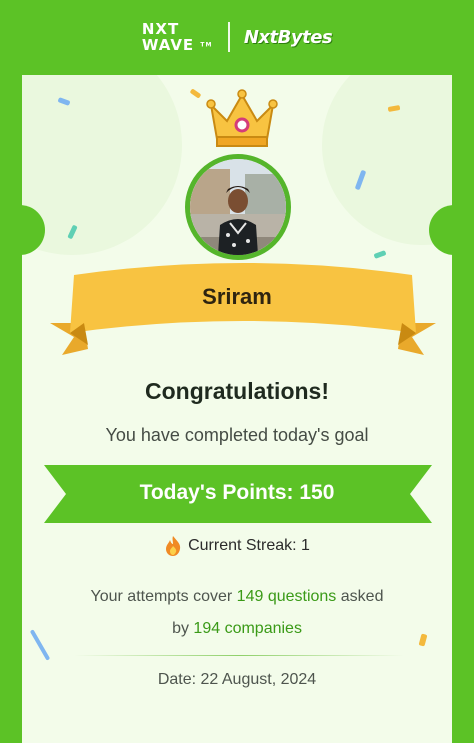  Describe the element at coordinates (286, 596) in the screenshot. I see `questions-count: 149 questions` at that location.